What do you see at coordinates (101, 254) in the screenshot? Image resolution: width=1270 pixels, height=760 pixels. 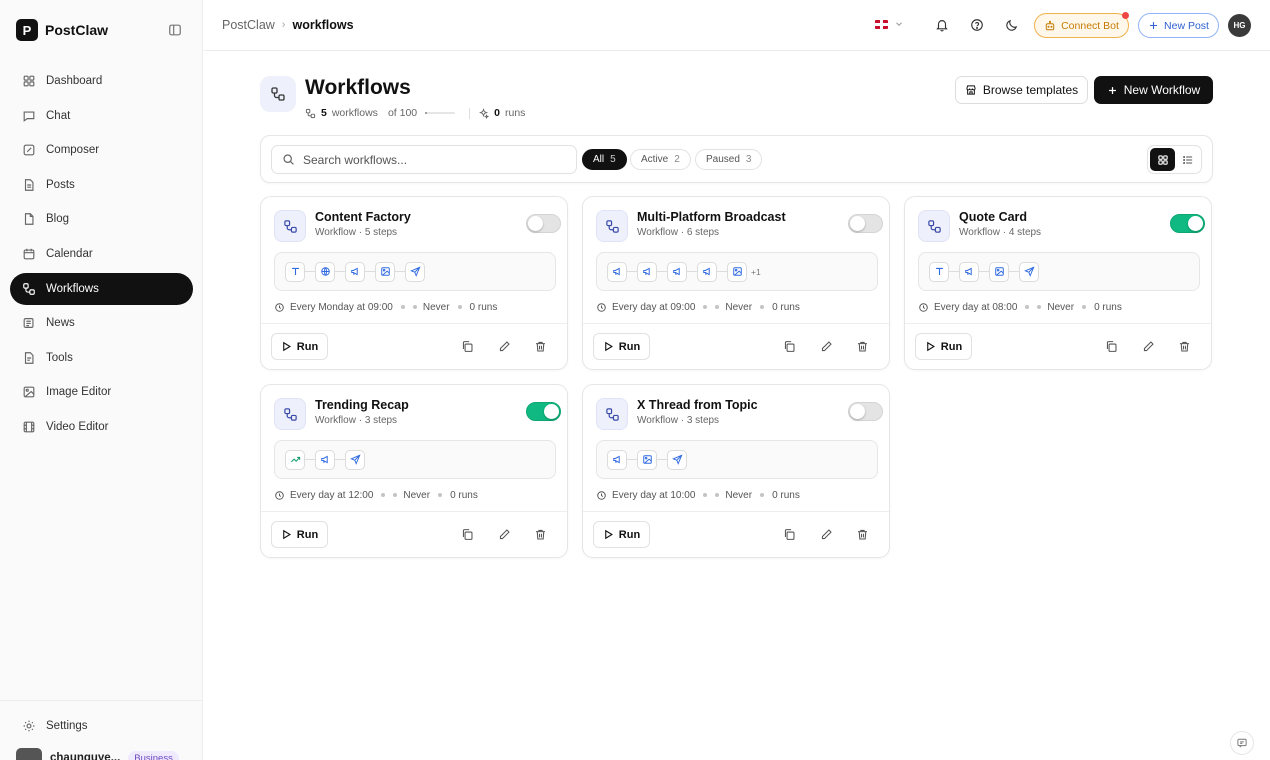 I see `sidebar-item-calendar: Calendar` at bounding box center [101, 254].